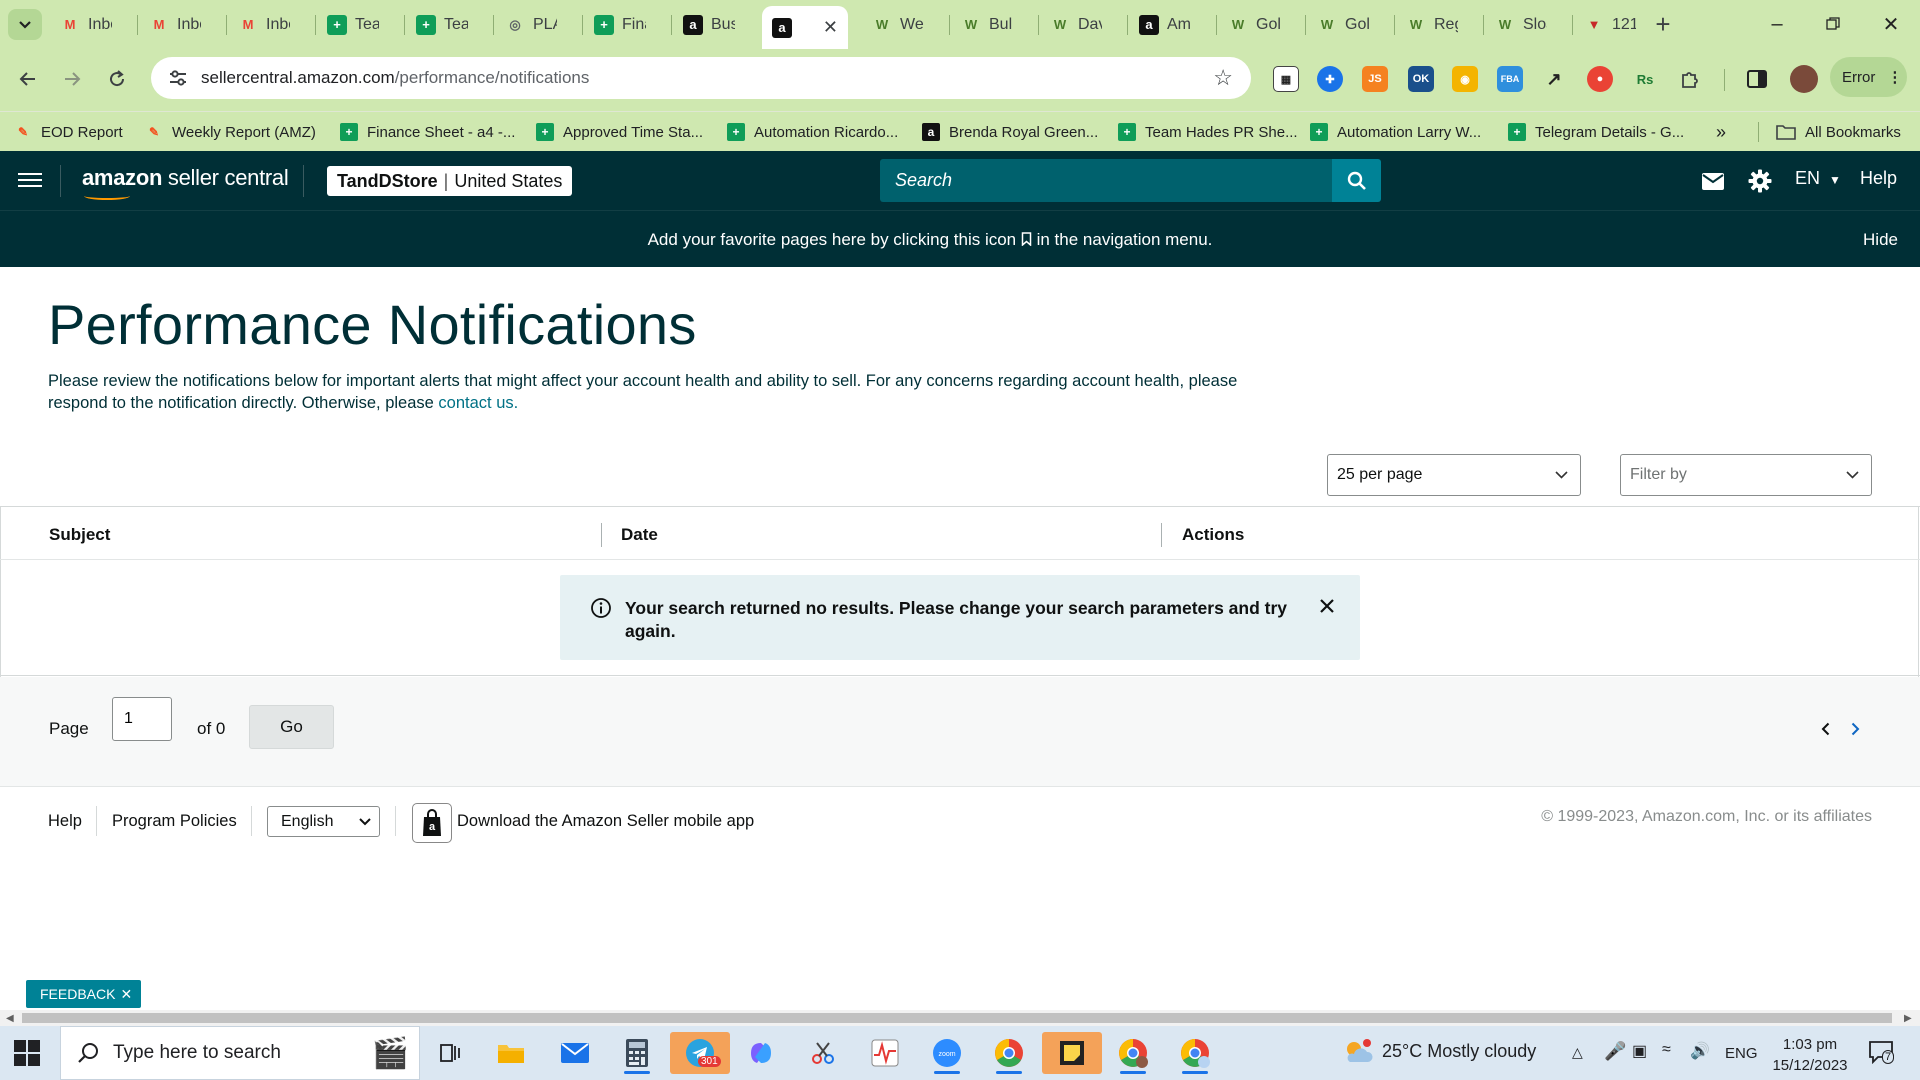 The height and width of the screenshot is (1080, 1920). Describe the element at coordinates (1825, 729) in the screenshot. I see `previous-page-button` at that location.